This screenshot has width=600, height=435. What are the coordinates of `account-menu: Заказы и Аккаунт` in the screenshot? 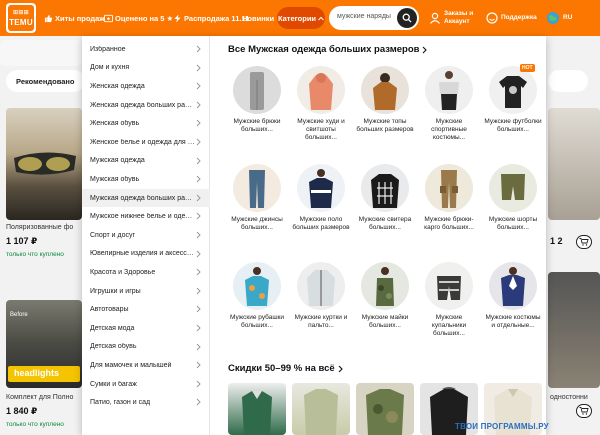 It's located at (451, 18).